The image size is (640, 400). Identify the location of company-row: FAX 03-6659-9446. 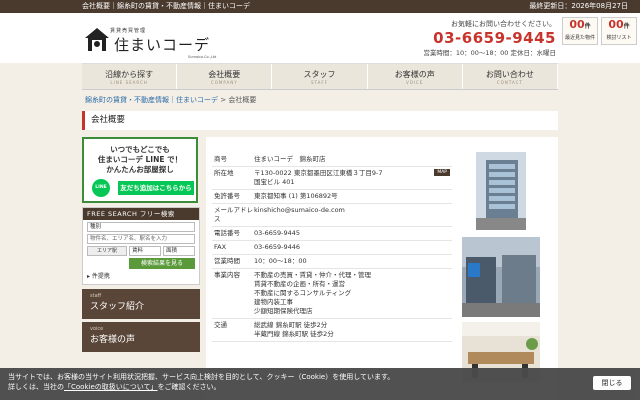
(332, 248).